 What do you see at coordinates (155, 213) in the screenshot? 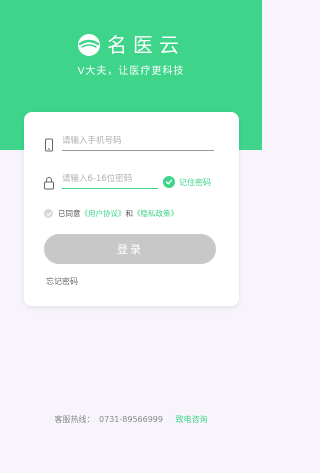
I see `privacy-policy-link: 《隐私政策》` at bounding box center [155, 213].